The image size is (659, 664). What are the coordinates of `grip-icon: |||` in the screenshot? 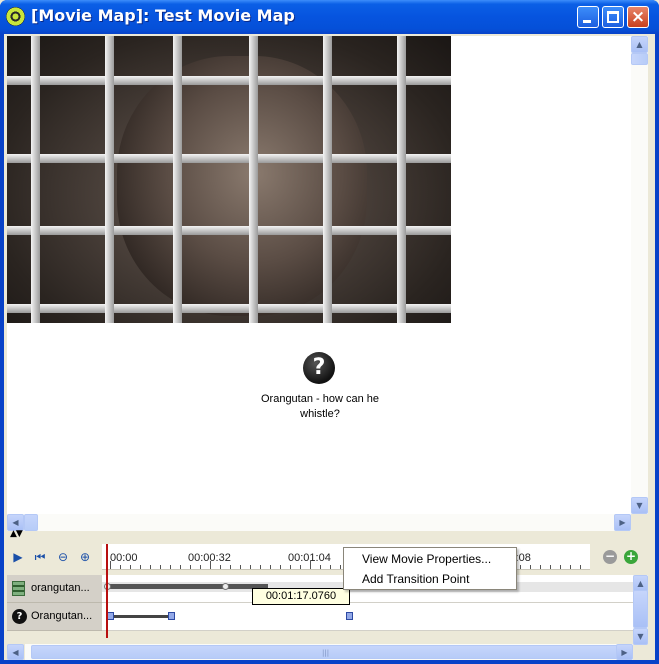 It's located at (326, 653).